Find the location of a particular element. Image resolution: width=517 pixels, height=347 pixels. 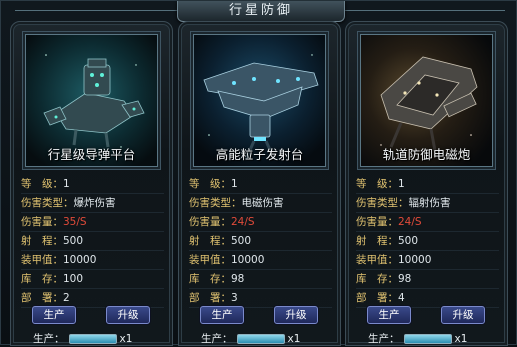

window-title: 行星防御 is located at coordinates (261, 11).